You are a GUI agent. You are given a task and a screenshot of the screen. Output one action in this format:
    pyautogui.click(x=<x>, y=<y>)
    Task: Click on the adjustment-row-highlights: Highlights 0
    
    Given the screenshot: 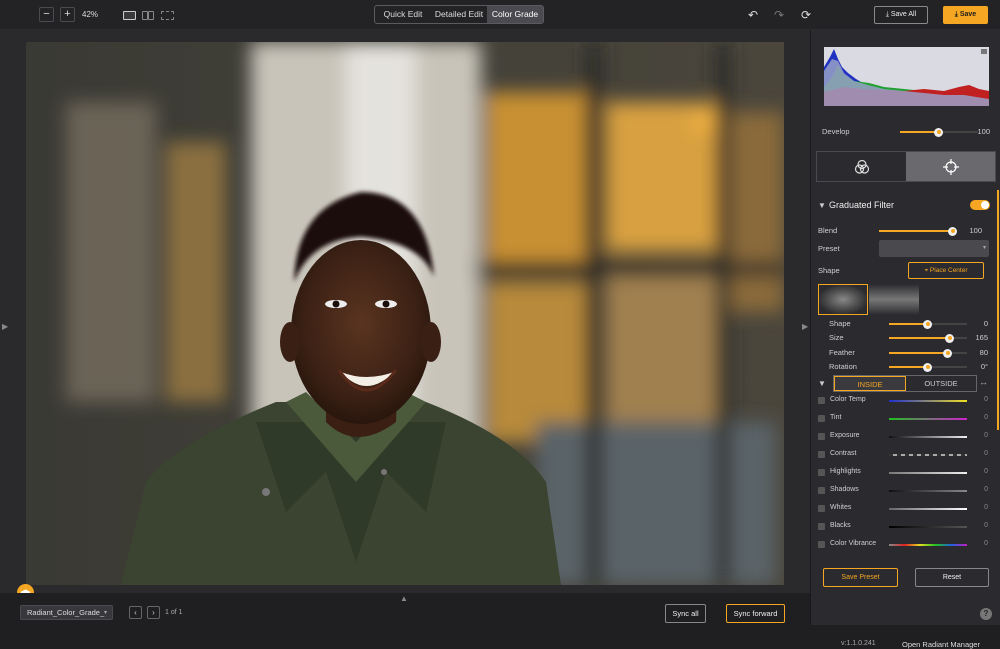 What is the action you would take?
    pyautogui.click(x=905, y=473)
    